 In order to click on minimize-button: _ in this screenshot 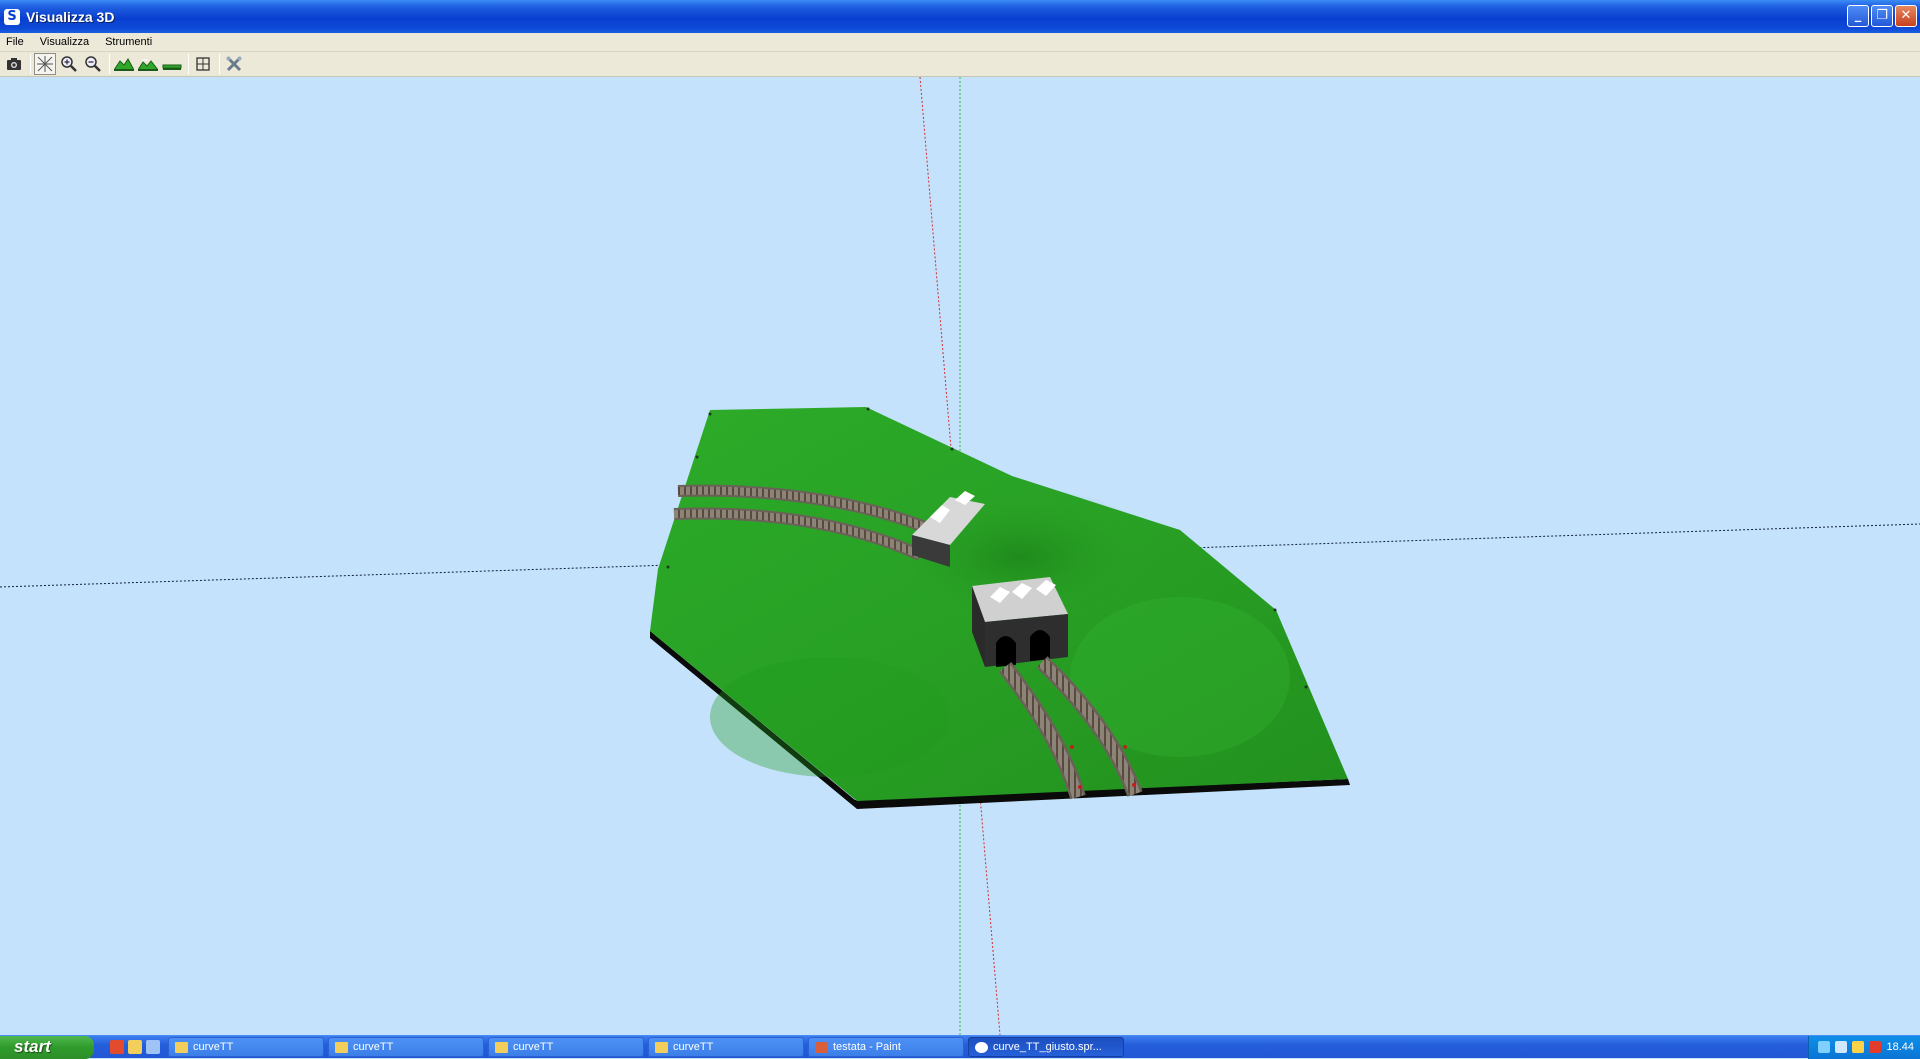, I will do `click(1858, 16)`.